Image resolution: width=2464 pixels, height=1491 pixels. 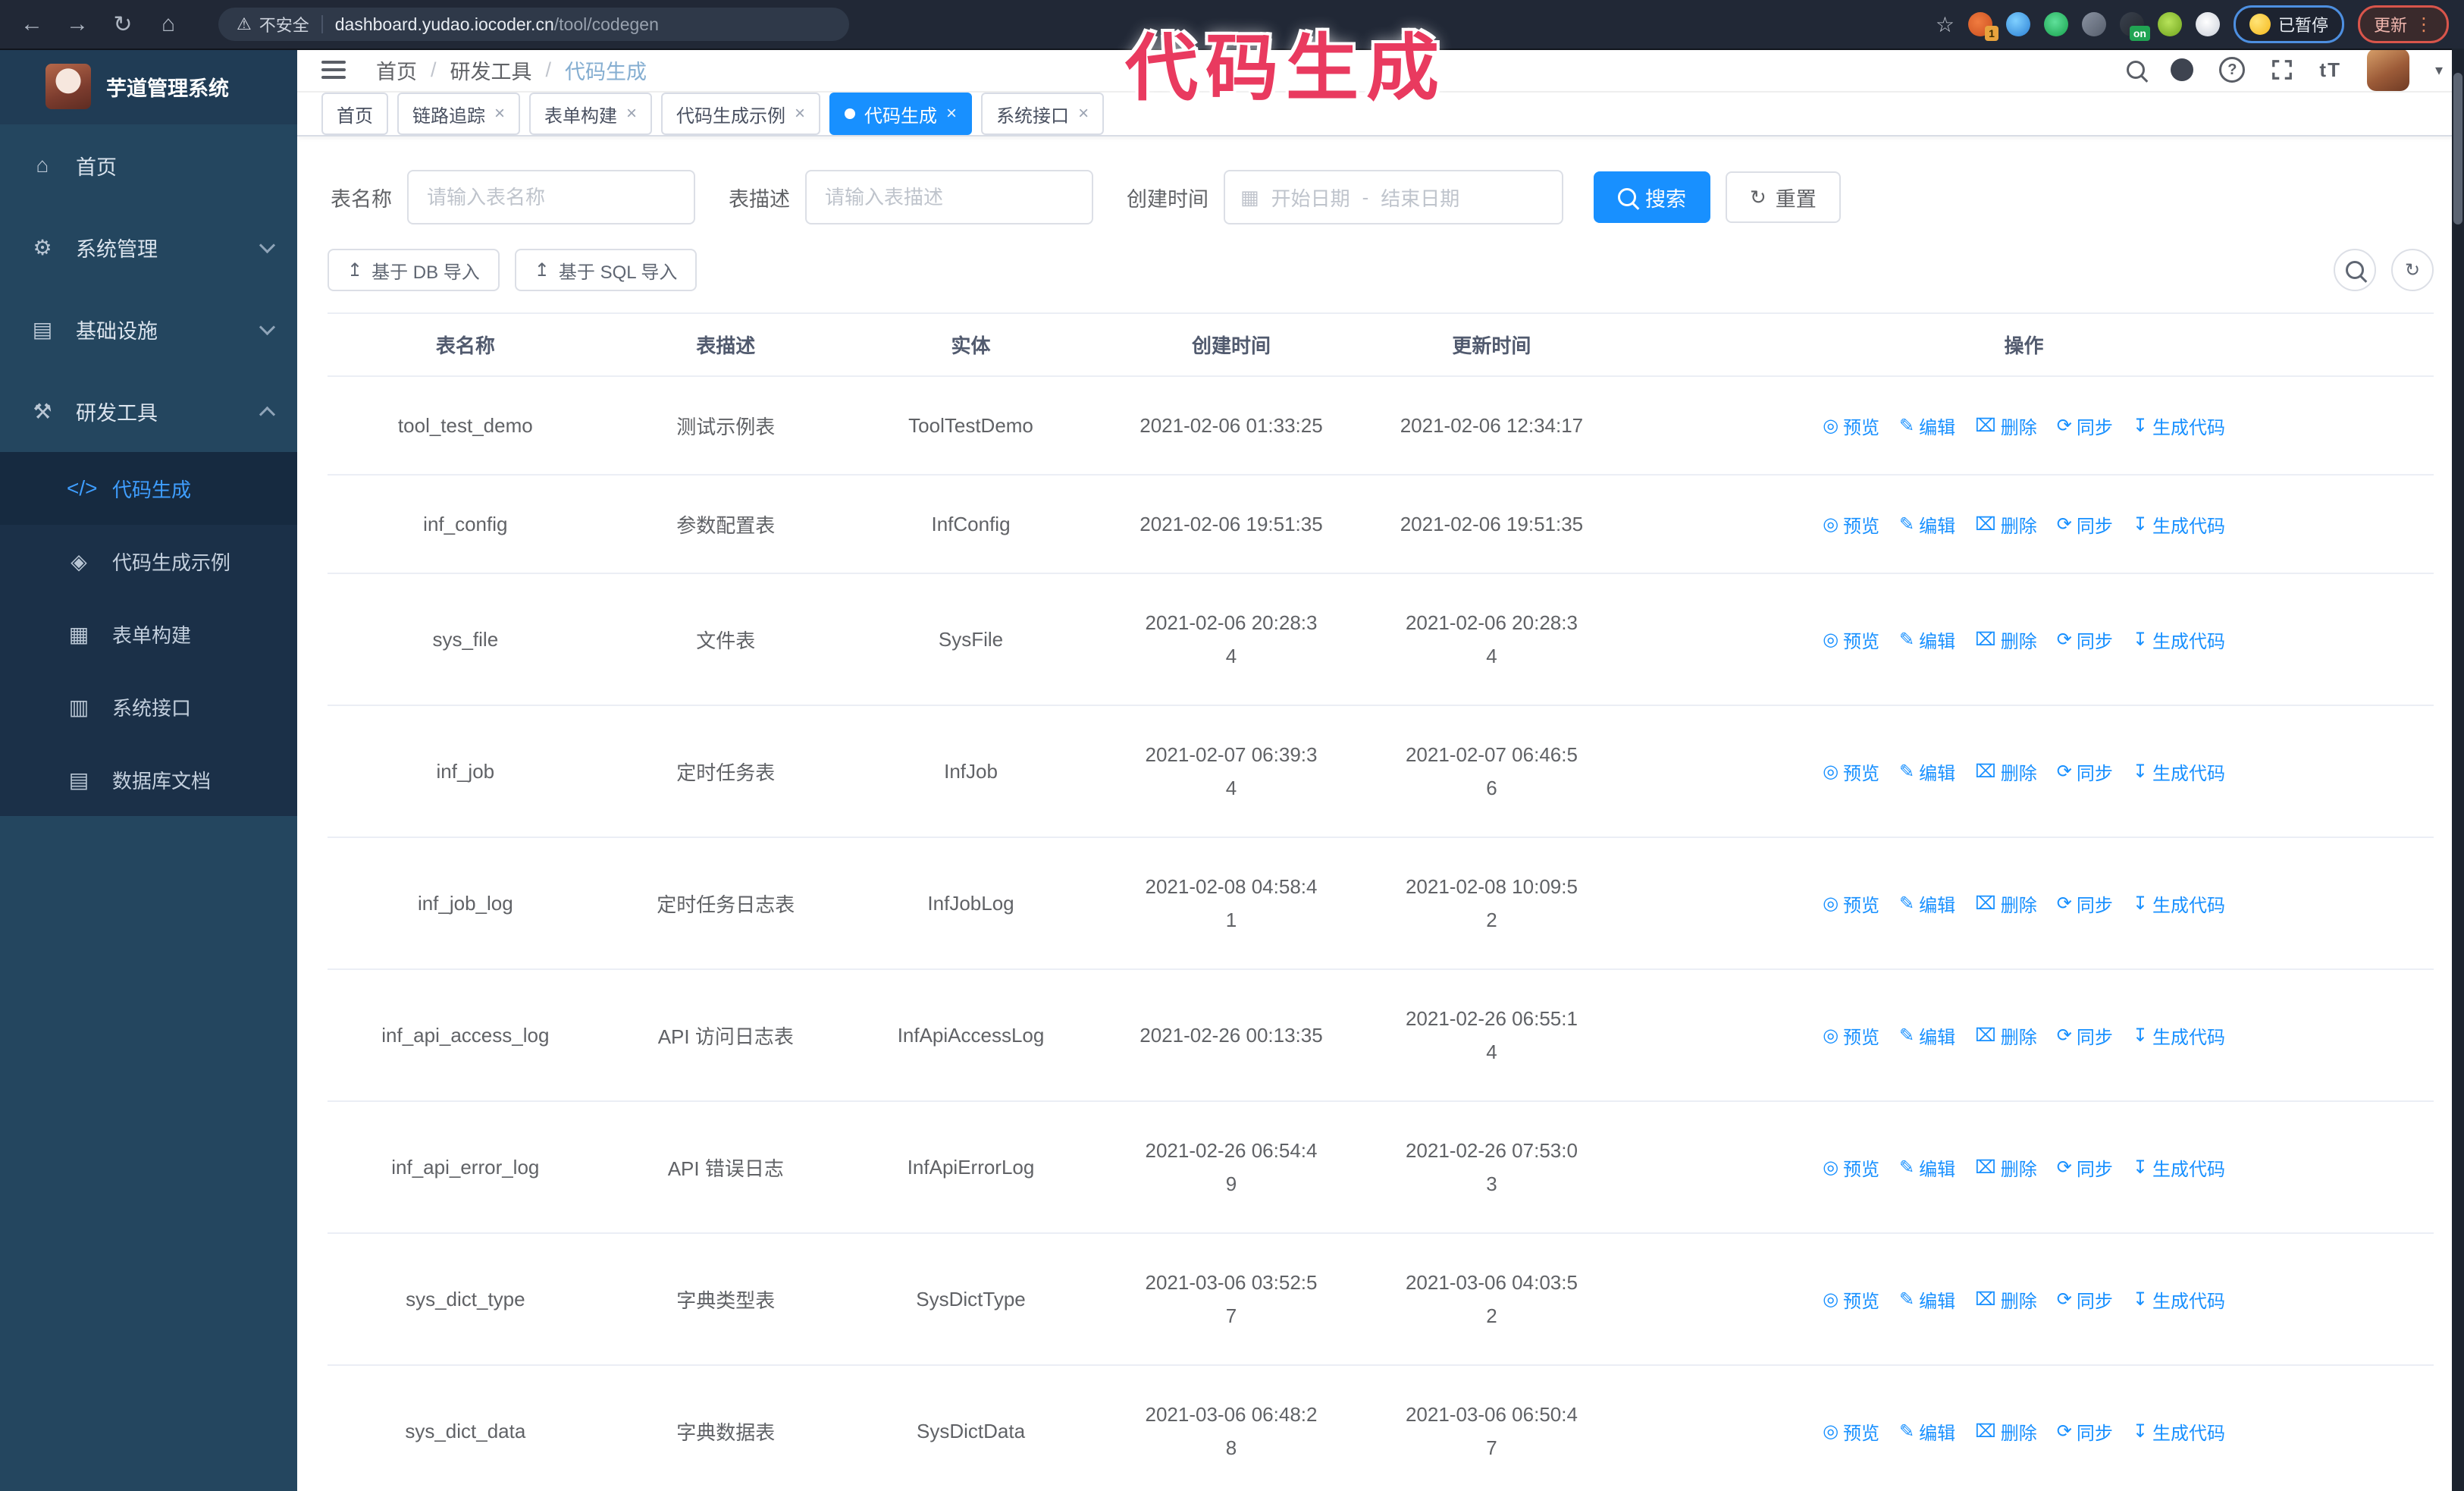 I want to click on date-range-picker: ▦ 开始日期 - 结束日期, so click(x=1394, y=197).